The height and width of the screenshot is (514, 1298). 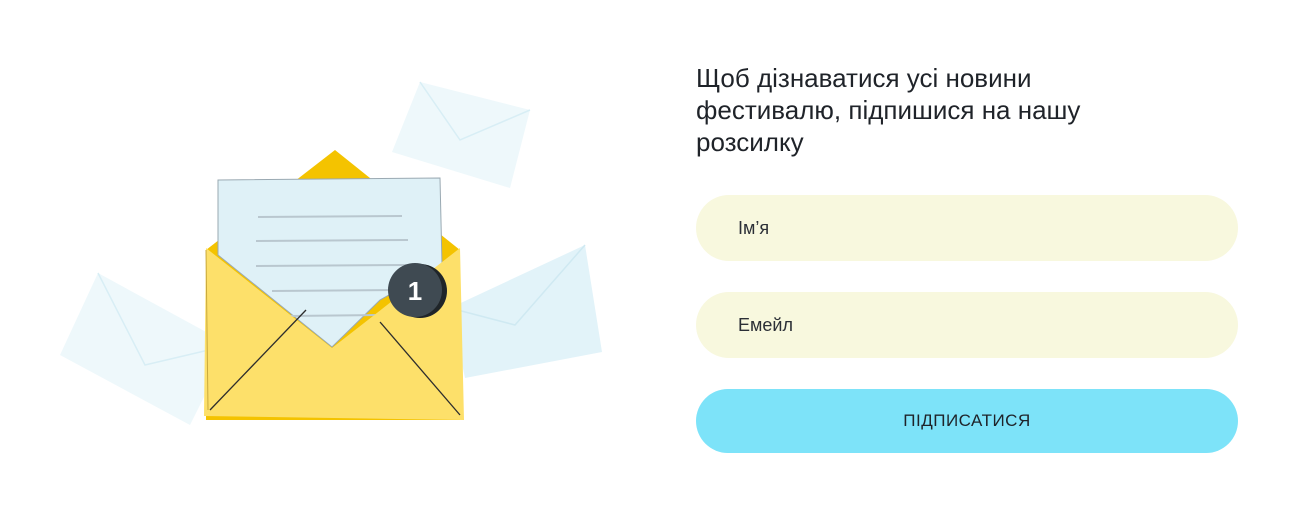 I want to click on email-input, so click(x=967, y=325).